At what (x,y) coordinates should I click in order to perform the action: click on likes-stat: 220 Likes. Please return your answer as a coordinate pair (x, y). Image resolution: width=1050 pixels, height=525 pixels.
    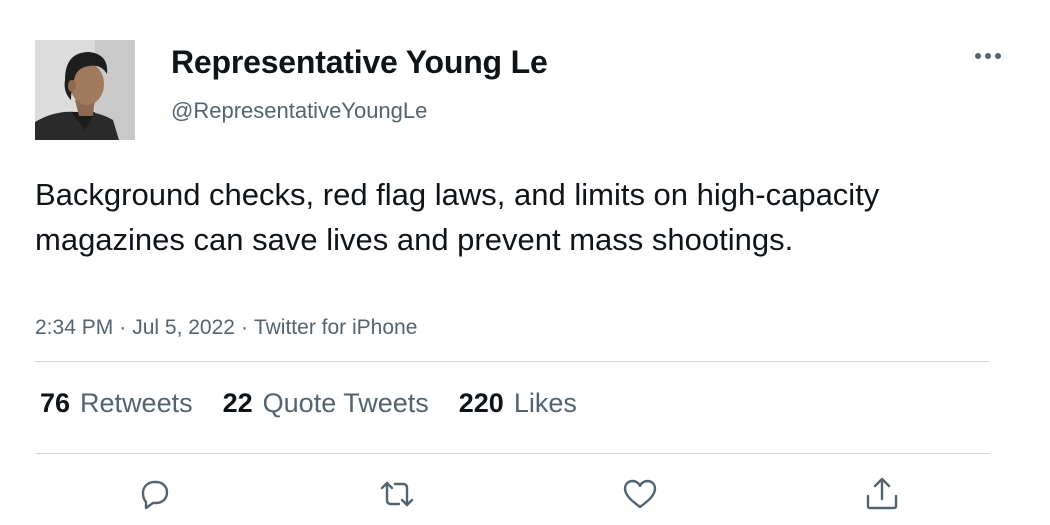
    Looking at the image, I should click on (518, 403).